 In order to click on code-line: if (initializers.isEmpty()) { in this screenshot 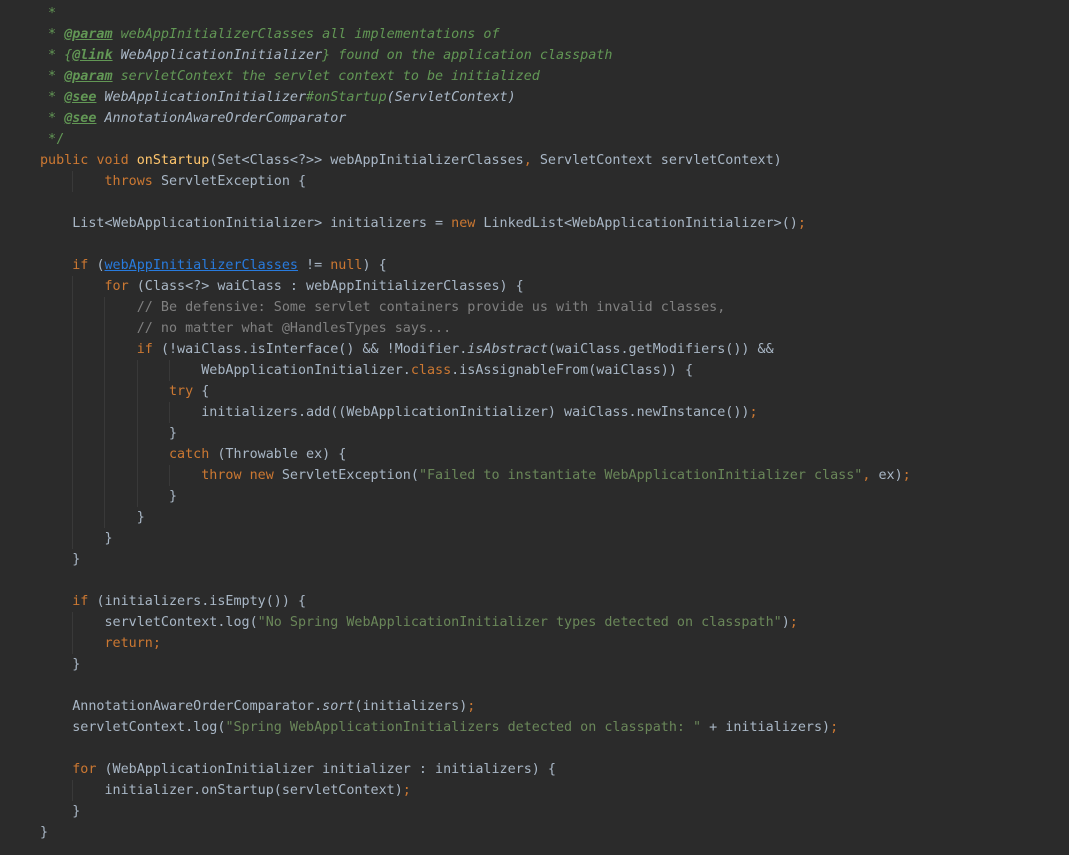, I will do `click(457, 601)`.